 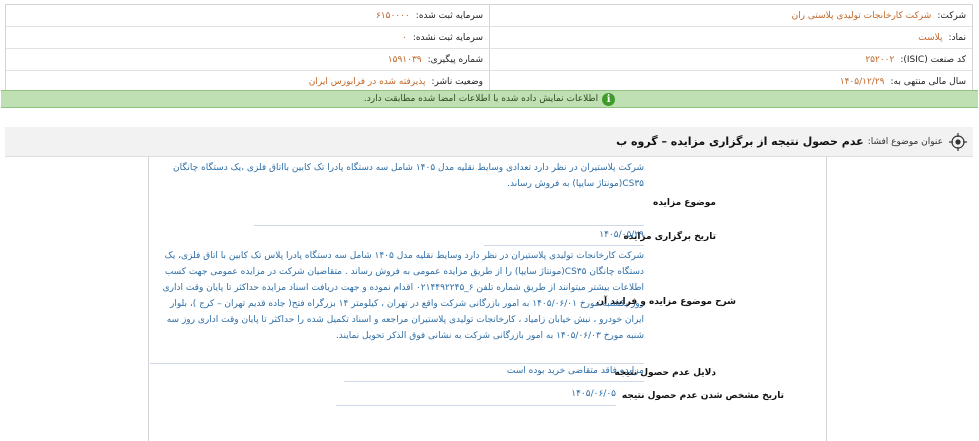 I want to click on subject-label: عنوان موضوع افشا:, so click(x=905, y=141).